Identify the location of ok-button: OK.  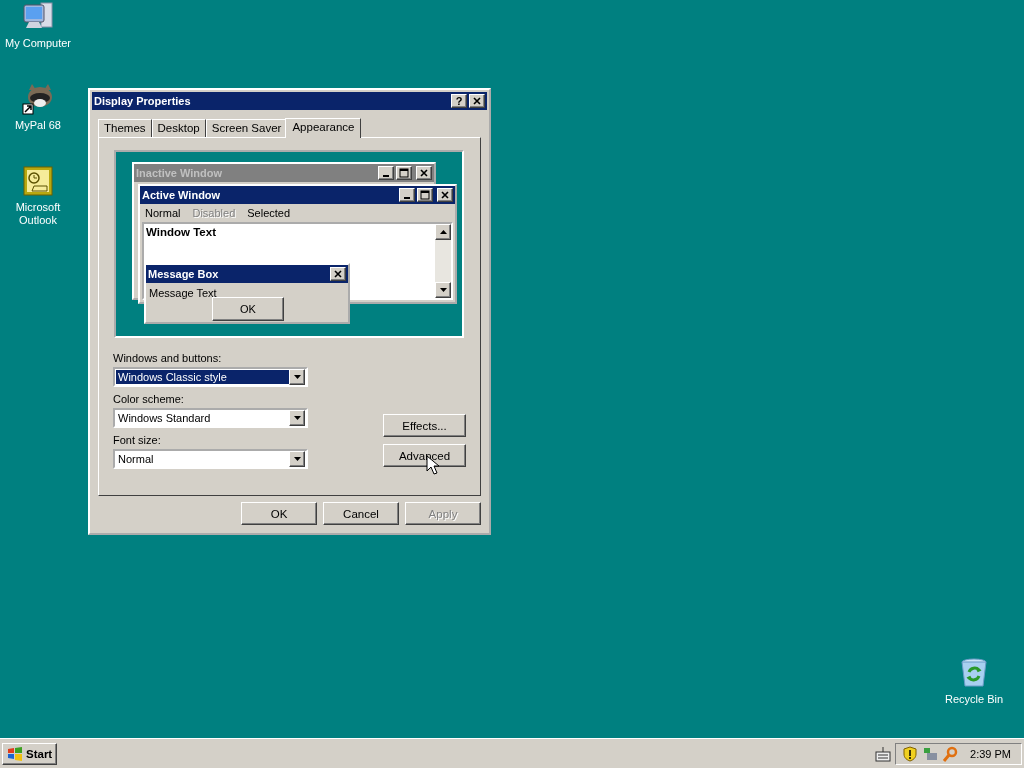
(248, 309).